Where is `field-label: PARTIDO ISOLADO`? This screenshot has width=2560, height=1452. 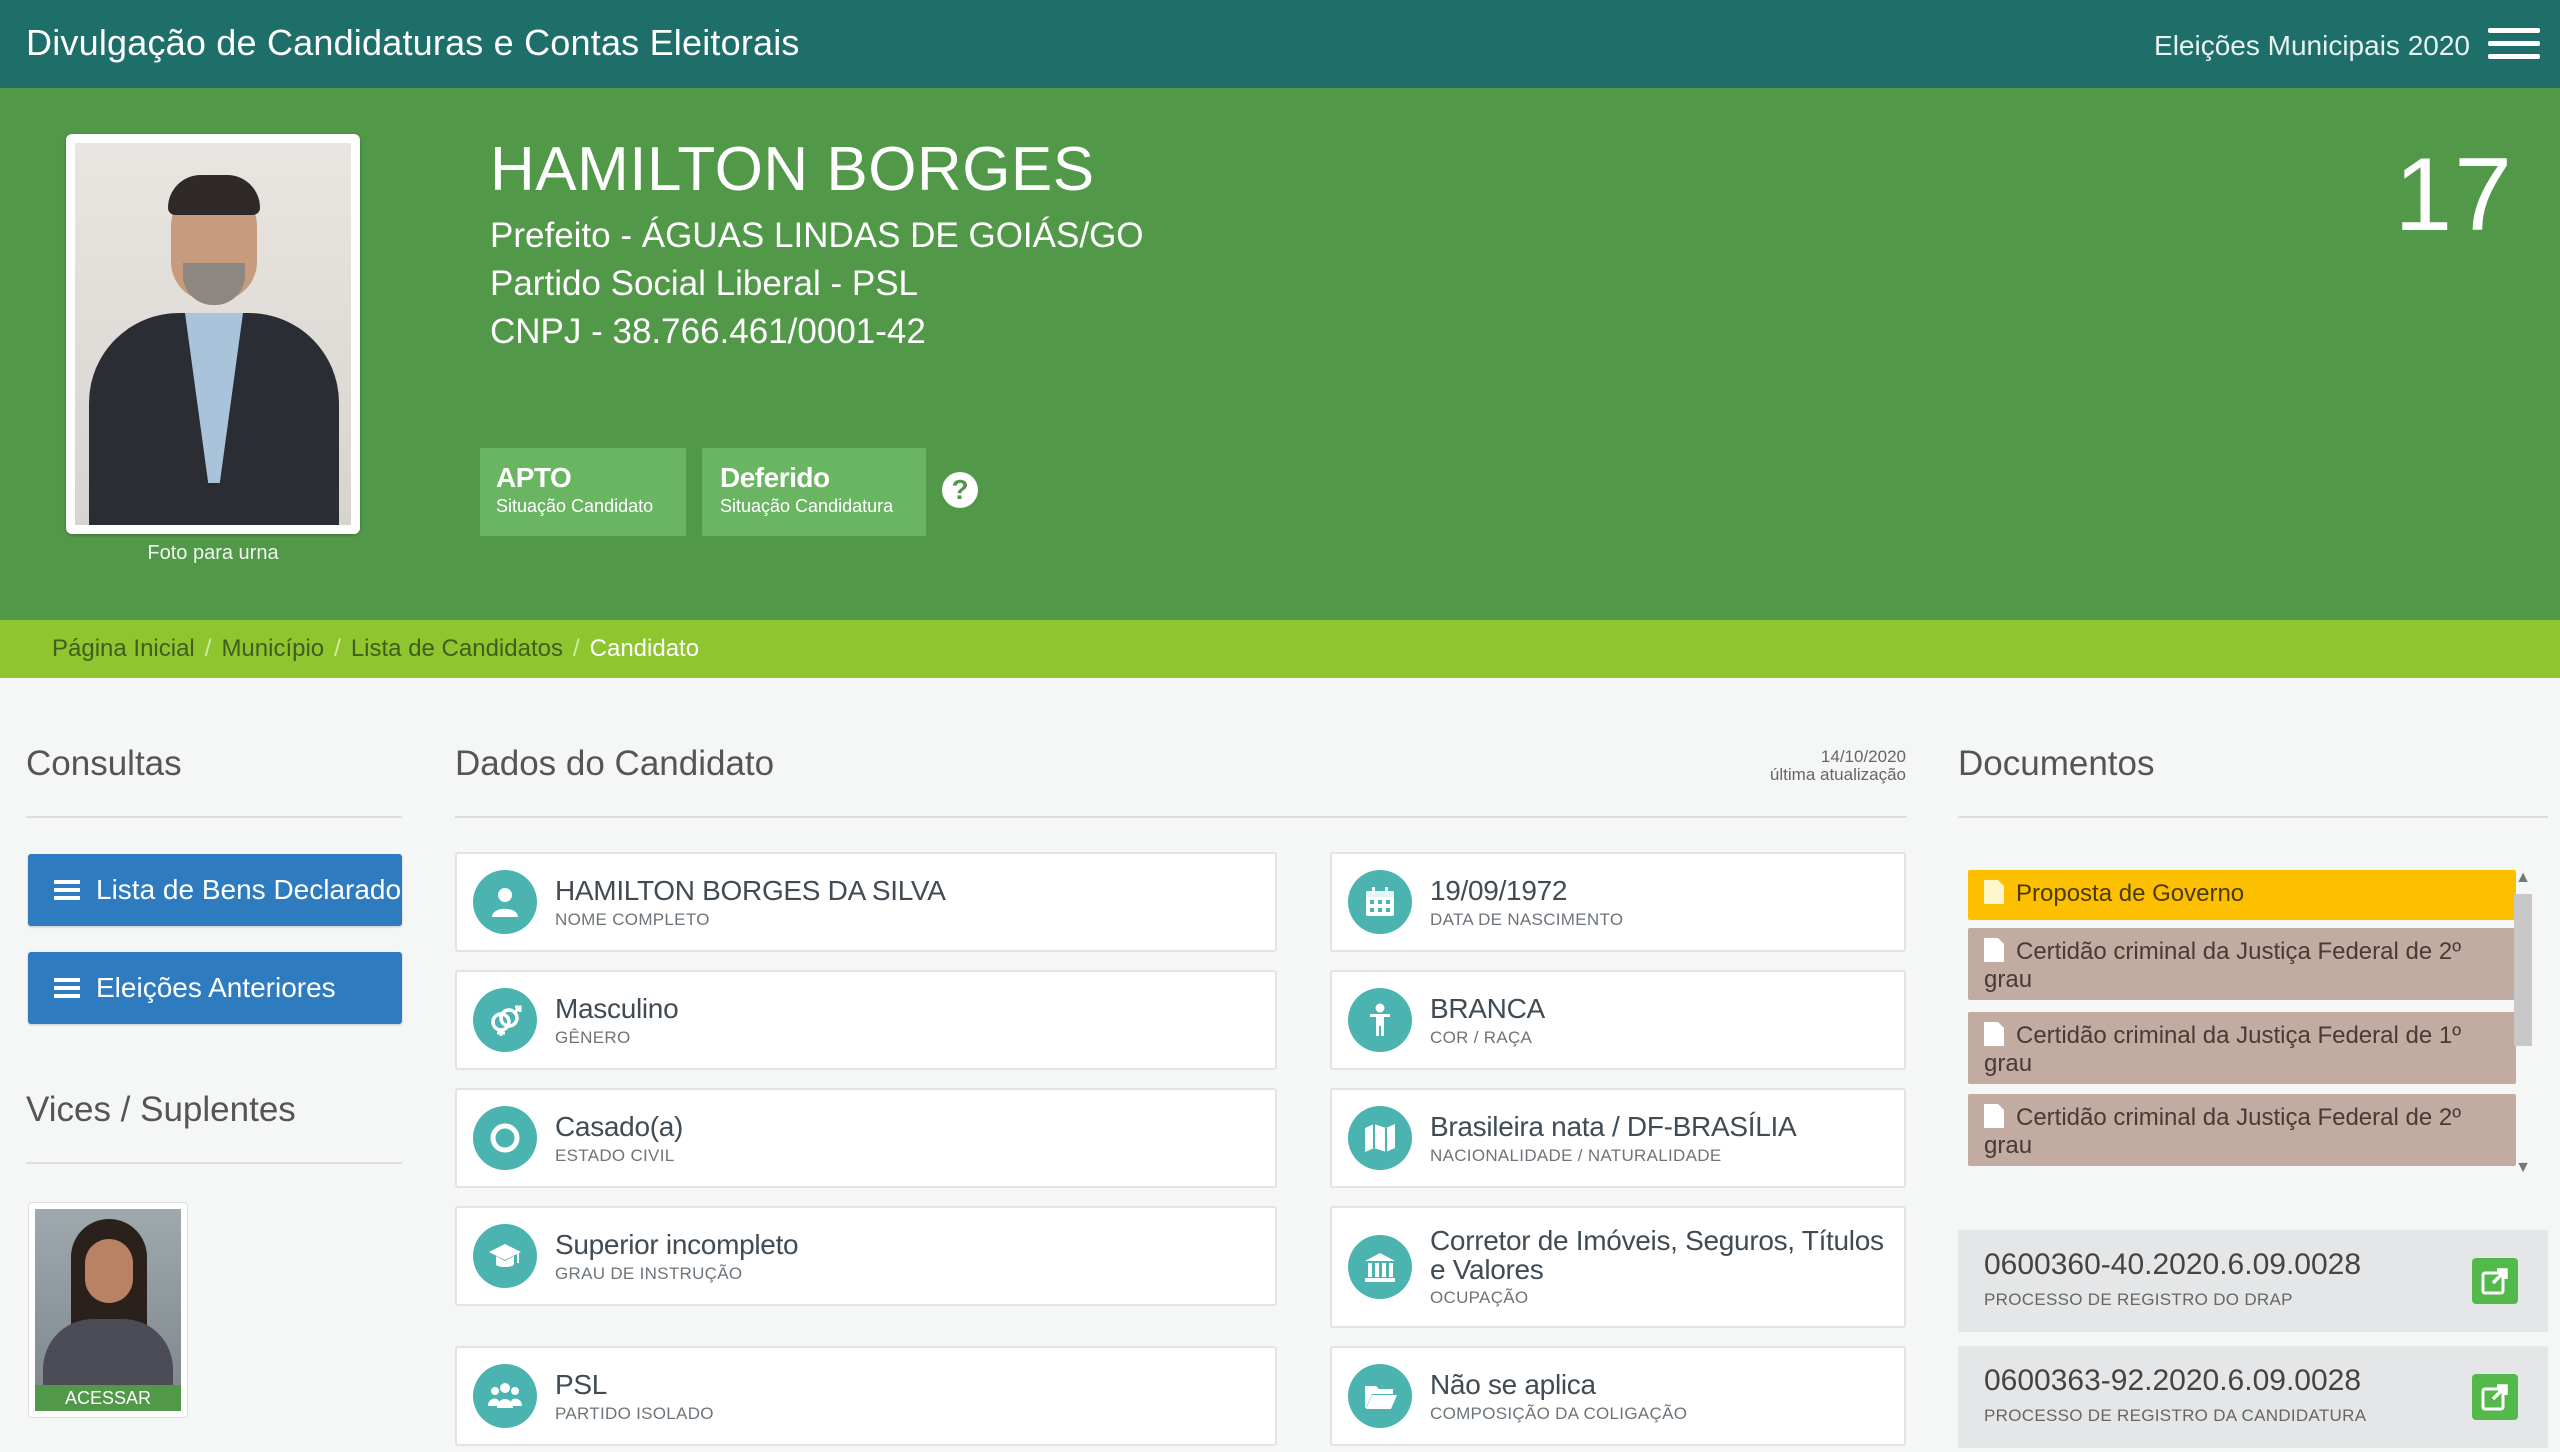 field-label: PARTIDO ISOLADO is located at coordinates (634, 1413).